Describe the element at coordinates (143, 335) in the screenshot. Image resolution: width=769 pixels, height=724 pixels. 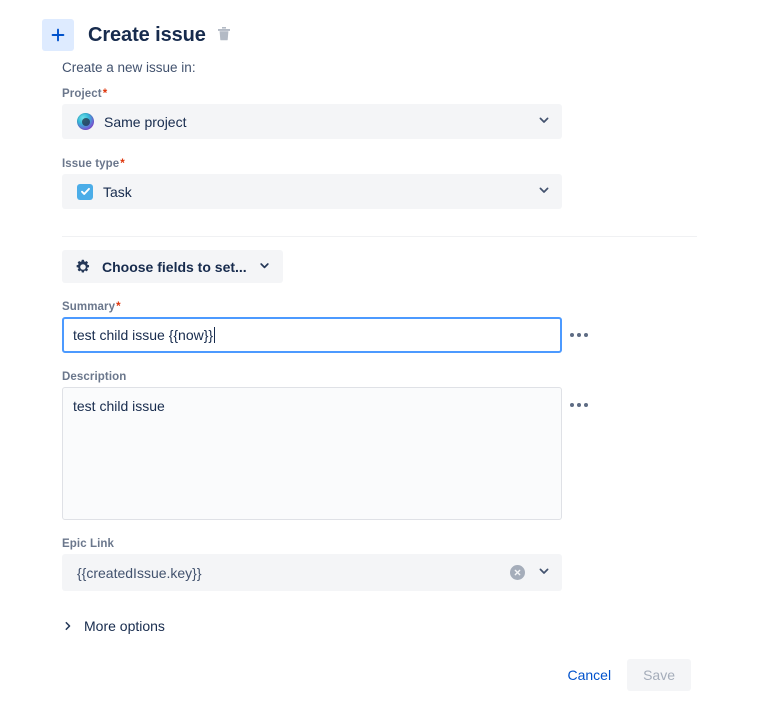
I see `summary-input-value: test child issue {{now}}` at that location.